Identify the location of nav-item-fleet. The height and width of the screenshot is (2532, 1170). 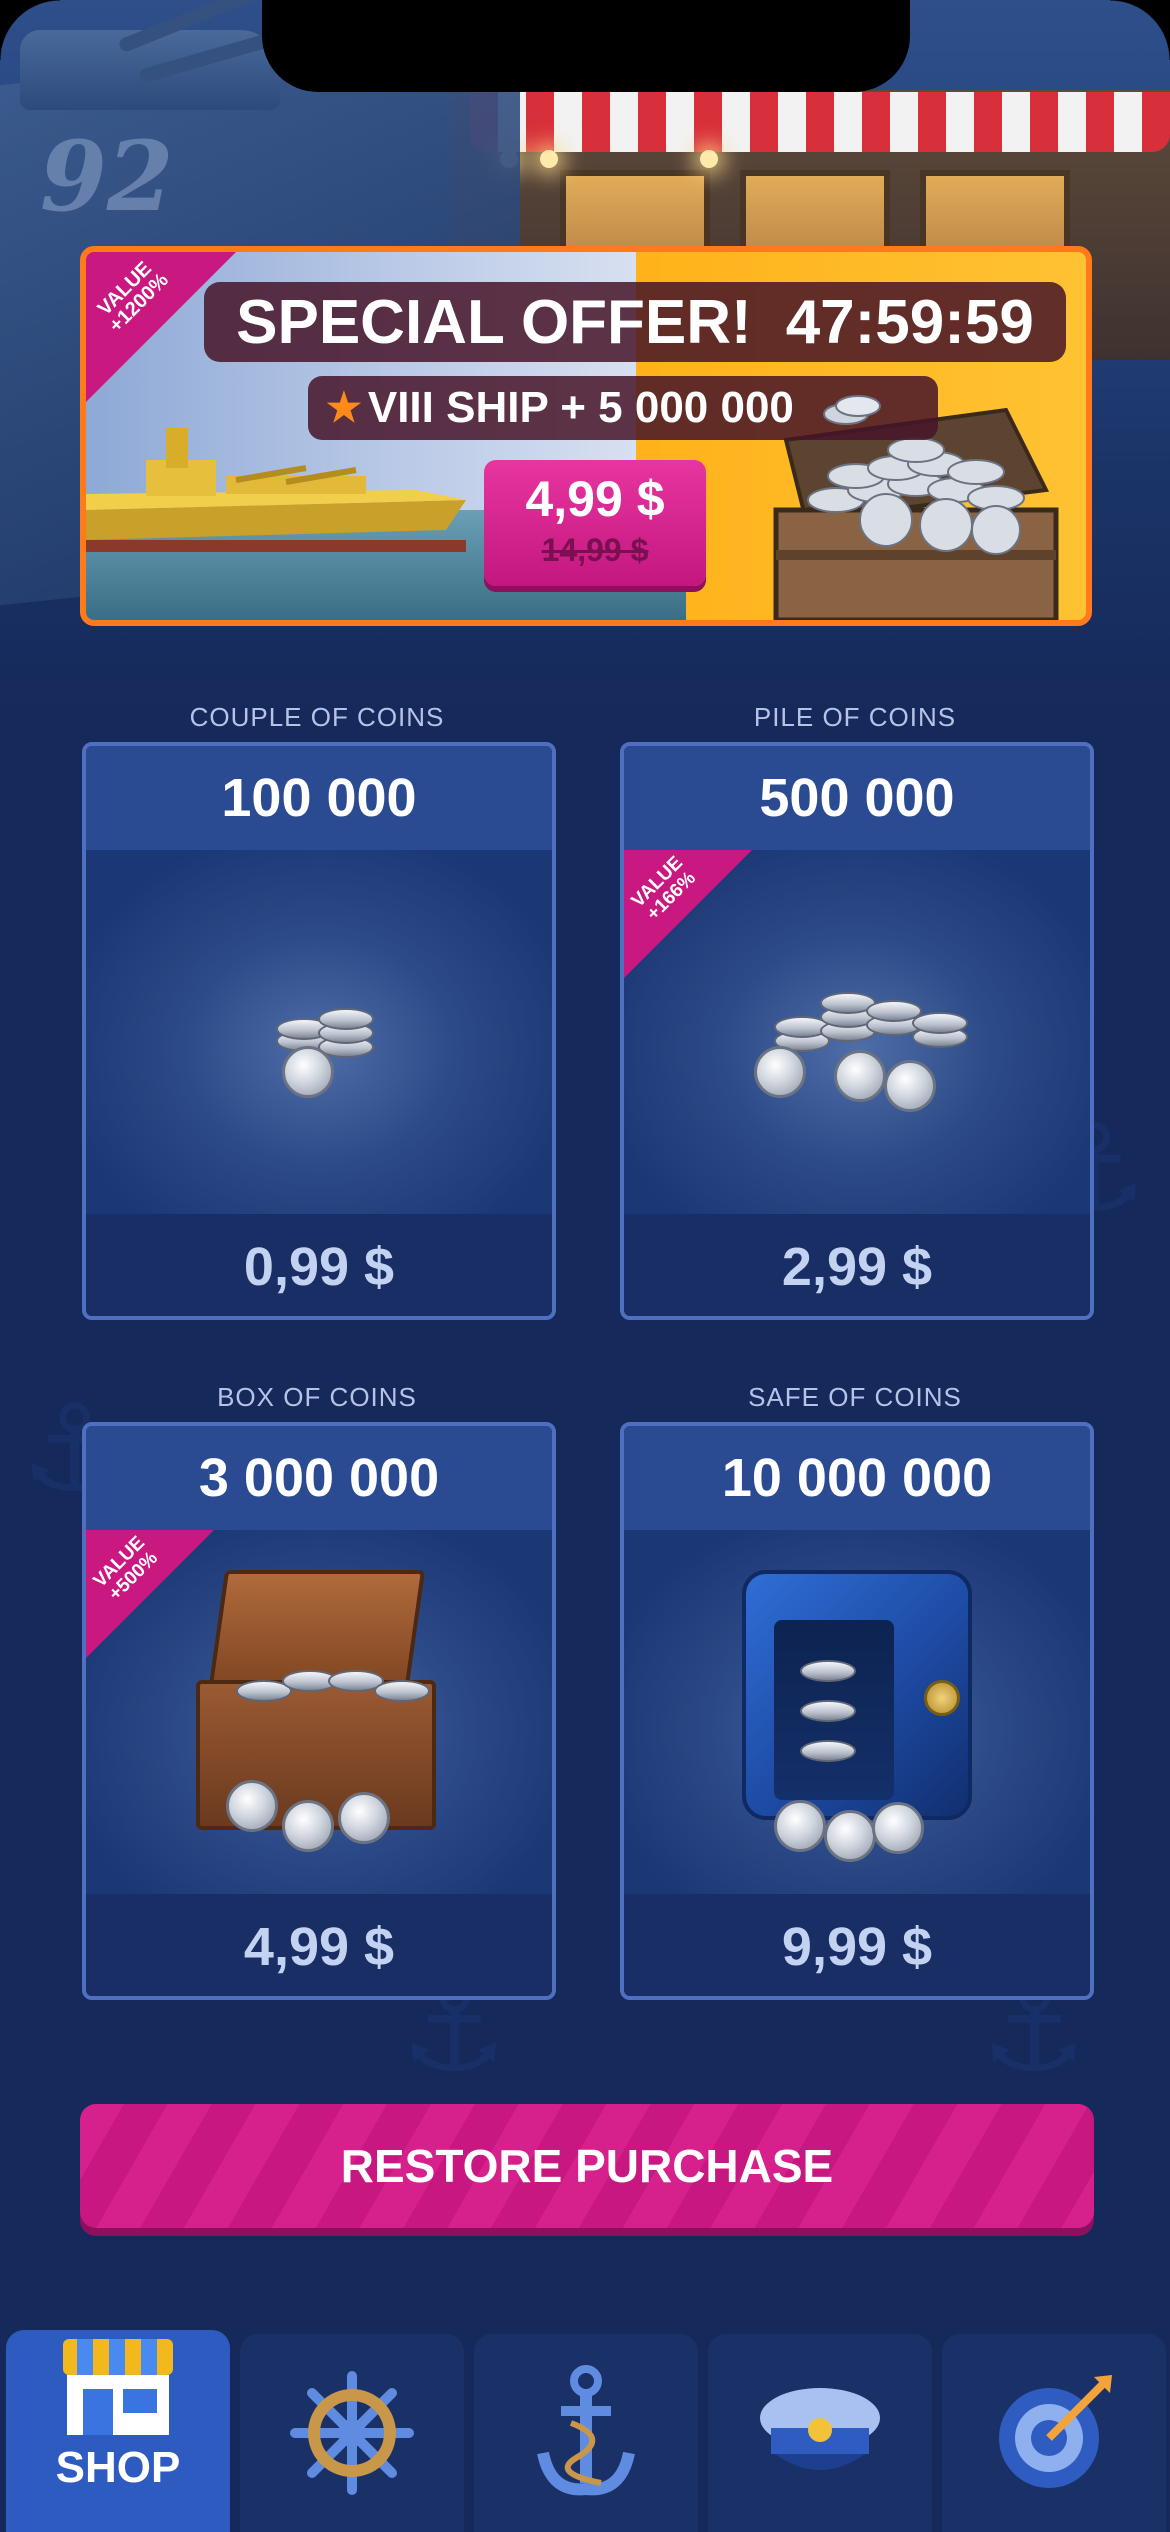
(352, 2433).